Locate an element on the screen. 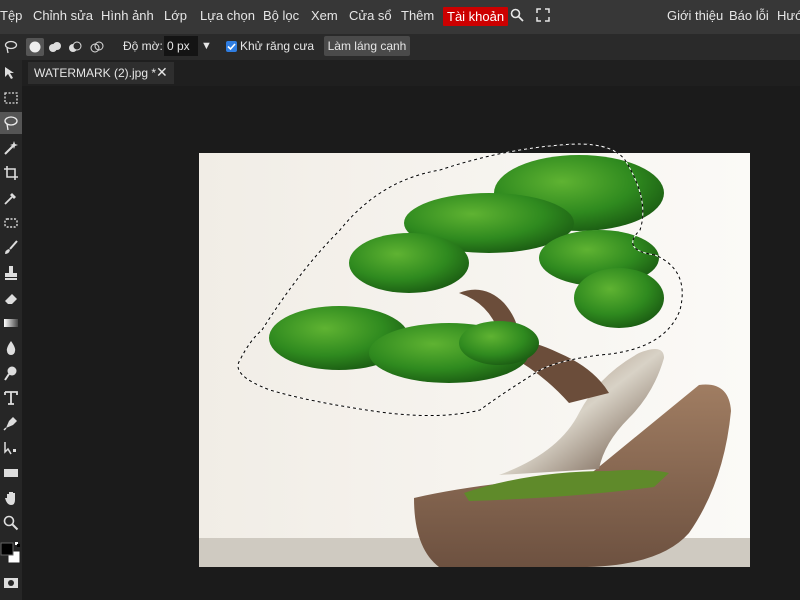 The image size is (800, 600). eraser-tool is located at coordinates (11, 298).